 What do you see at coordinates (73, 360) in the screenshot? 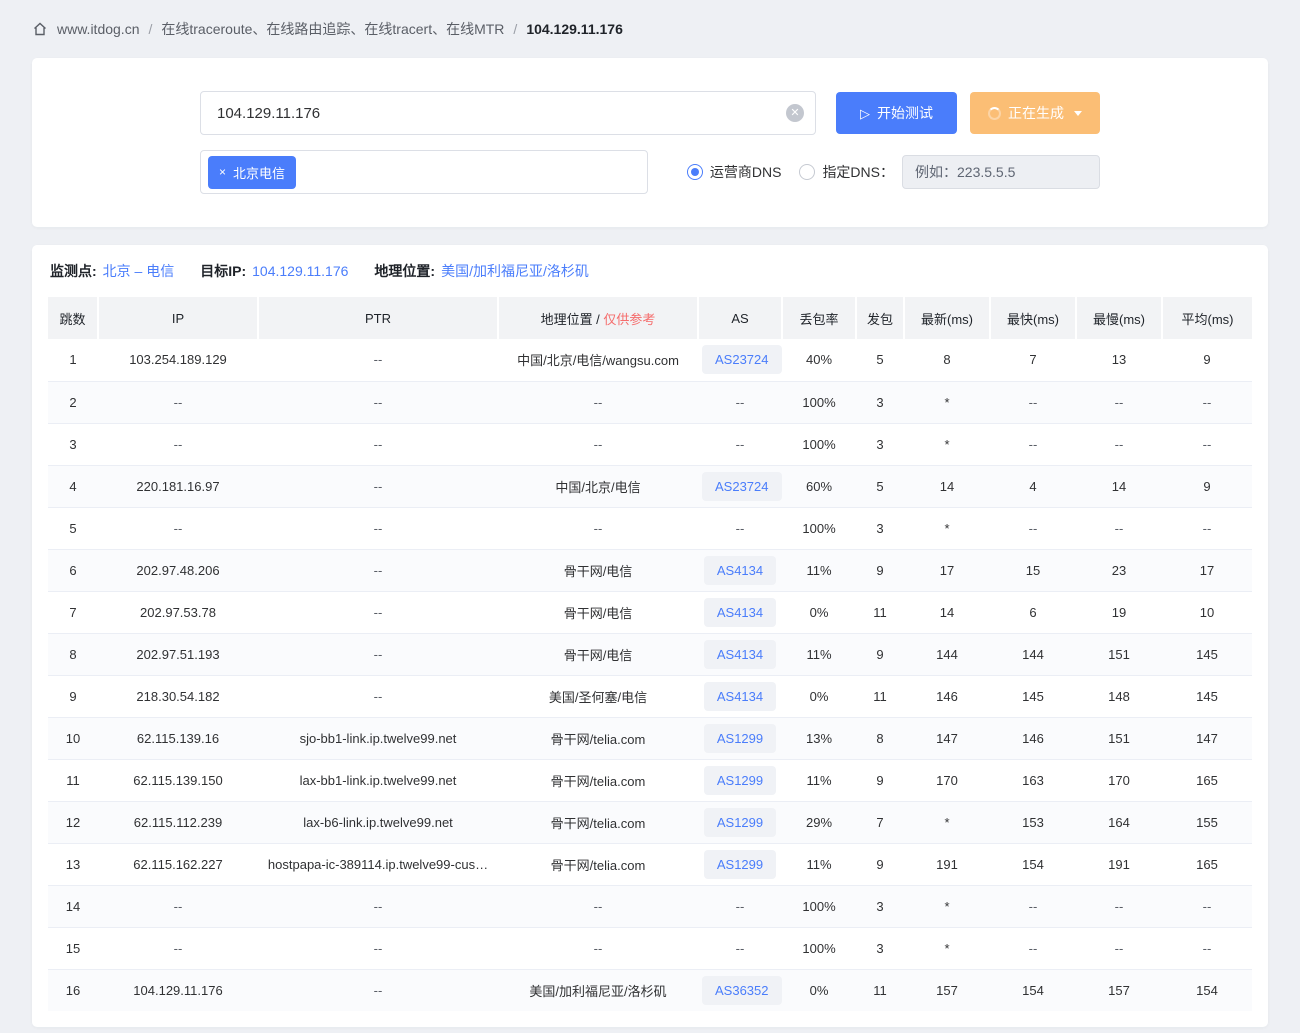
I see `hop-cell: 1` at bounding box center [73, 360].